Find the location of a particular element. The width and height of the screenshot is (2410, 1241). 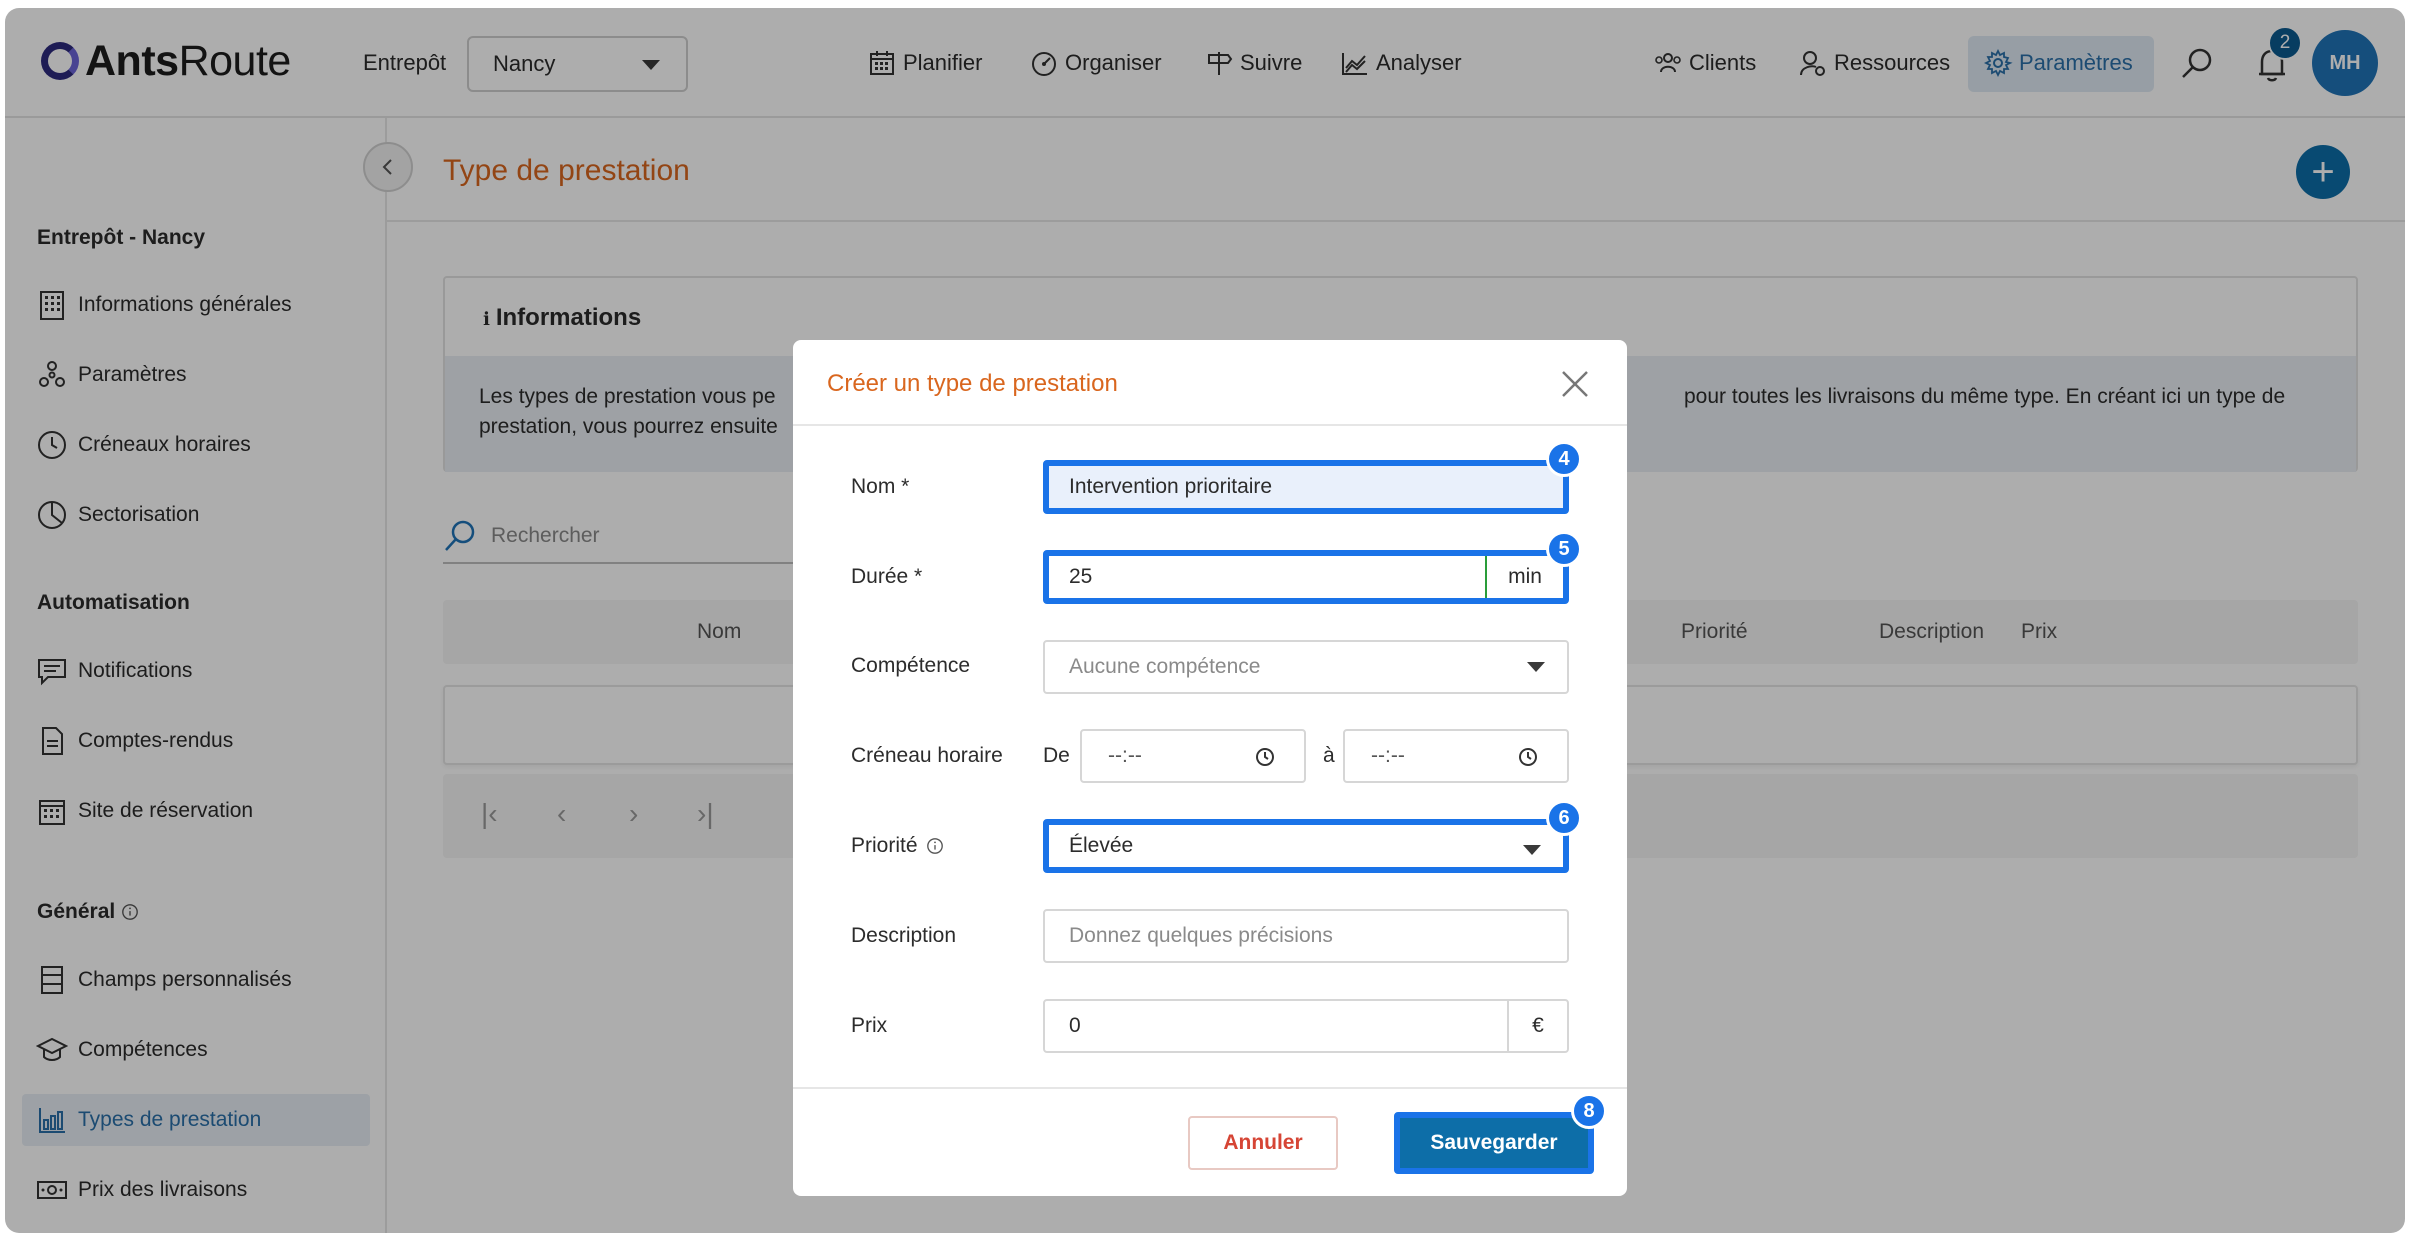

time-slot-start-value: --:-- is located at coordinates (1125, 755).